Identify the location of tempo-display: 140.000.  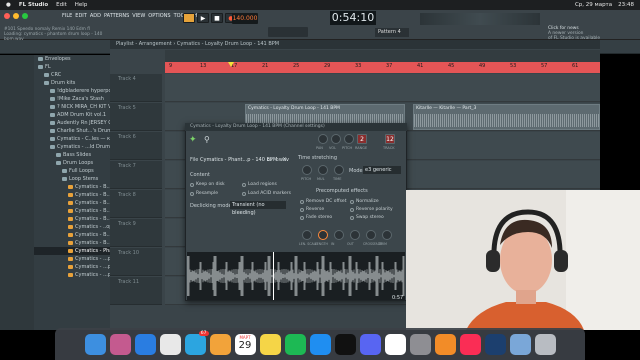
(245, 18).